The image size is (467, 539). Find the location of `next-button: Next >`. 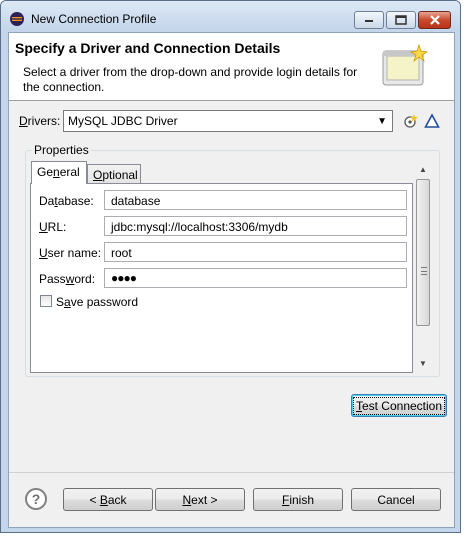

next-button: Next > is located at coordinates (200, 499).